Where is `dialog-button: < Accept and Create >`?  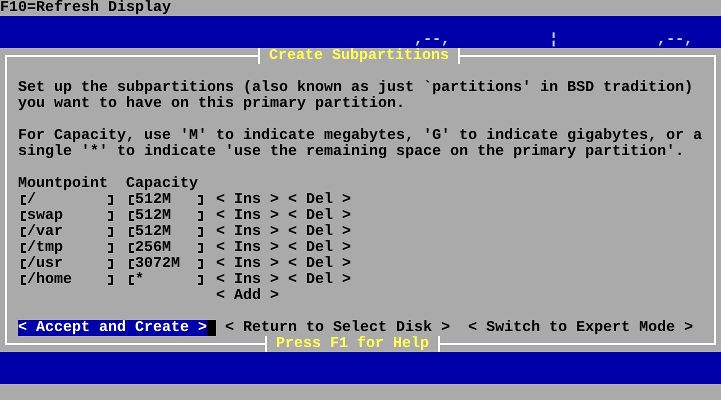
dialog-button: < Accept and Create > is located at coordinates (113, 328).